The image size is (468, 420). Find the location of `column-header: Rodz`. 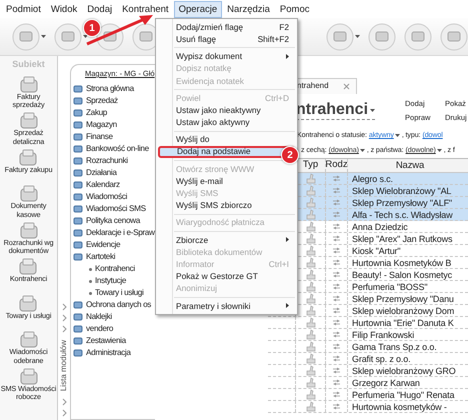

column-header: Rodz is located at coordinates (337, 165).